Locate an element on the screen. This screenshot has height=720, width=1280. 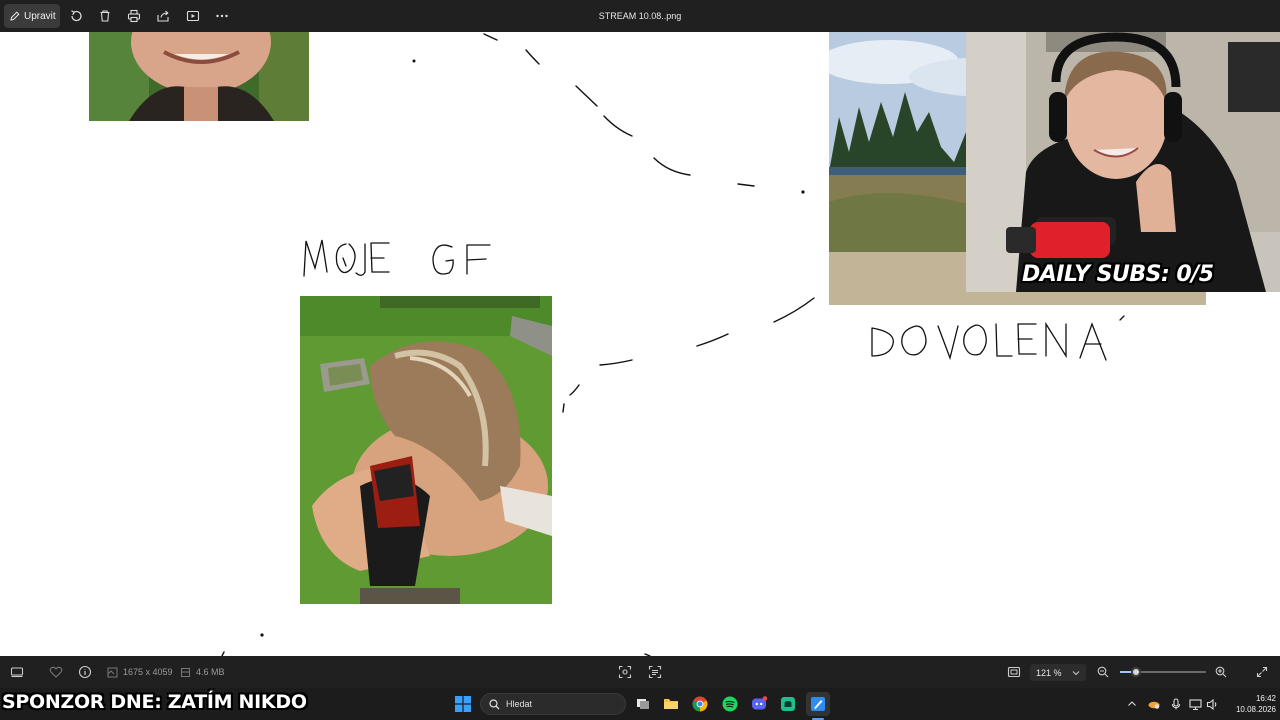
image-dimensions: 1675 x 4059 is located at coordinates (140, 672).